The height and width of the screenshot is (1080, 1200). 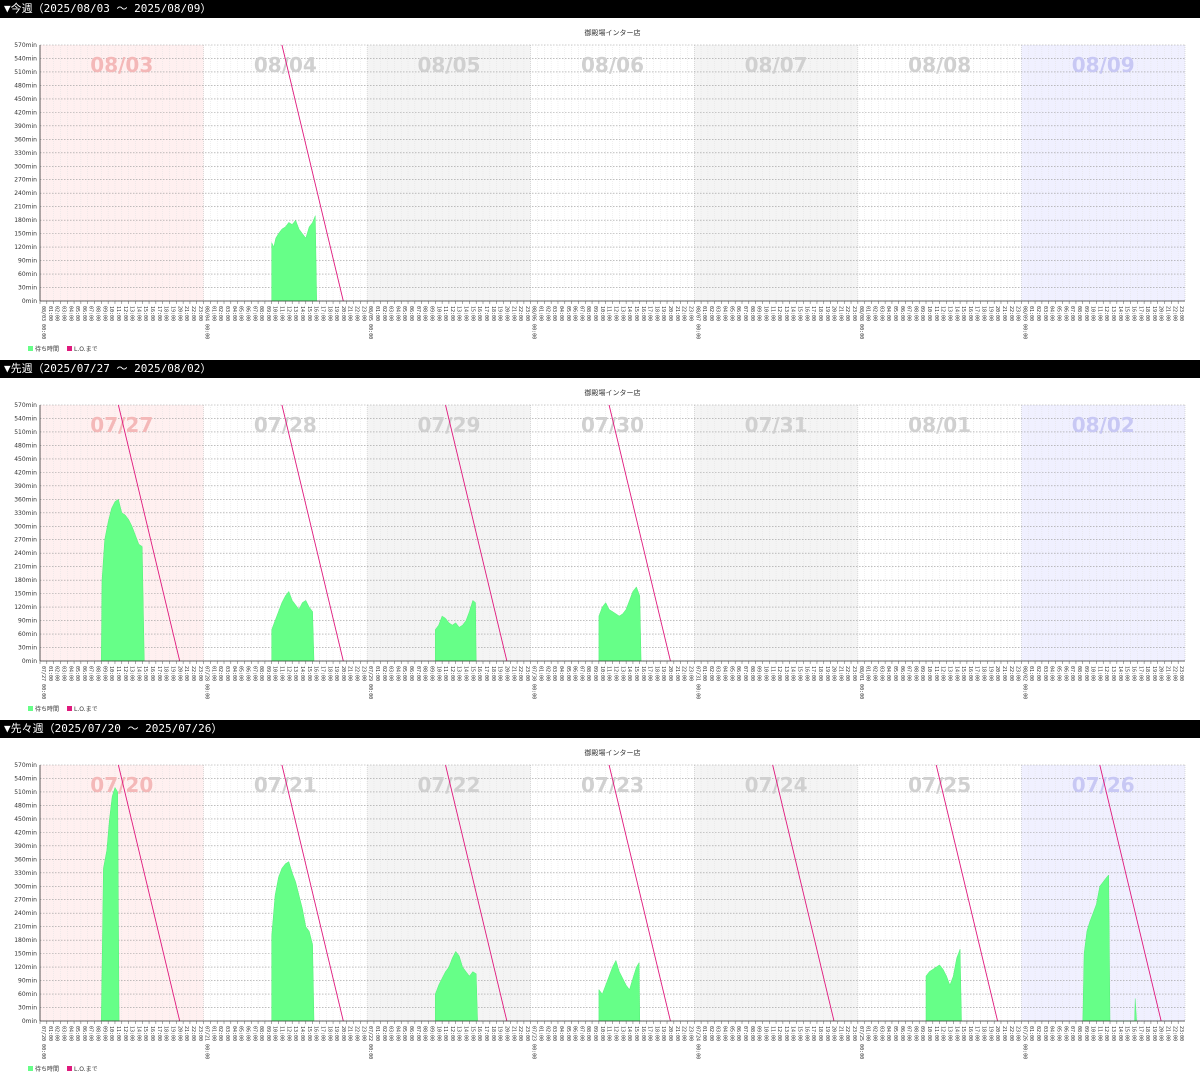 What do you see at coordinates (861, 322) in the screenshot?
I see `x-tick-label: 08/08 00:00` at bounding box center [861, 322].